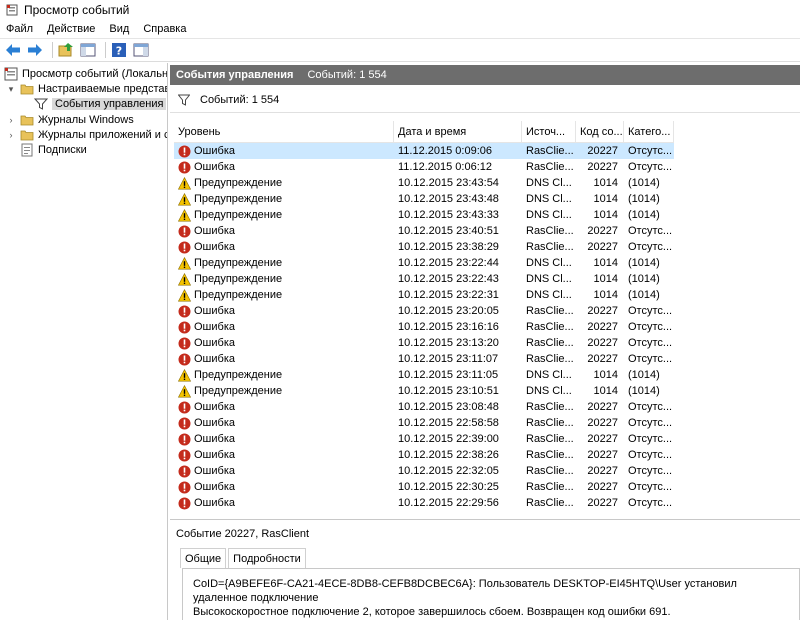 The image size is (800, 620). I want to click on menu-action: Действие, so click(71, 29).